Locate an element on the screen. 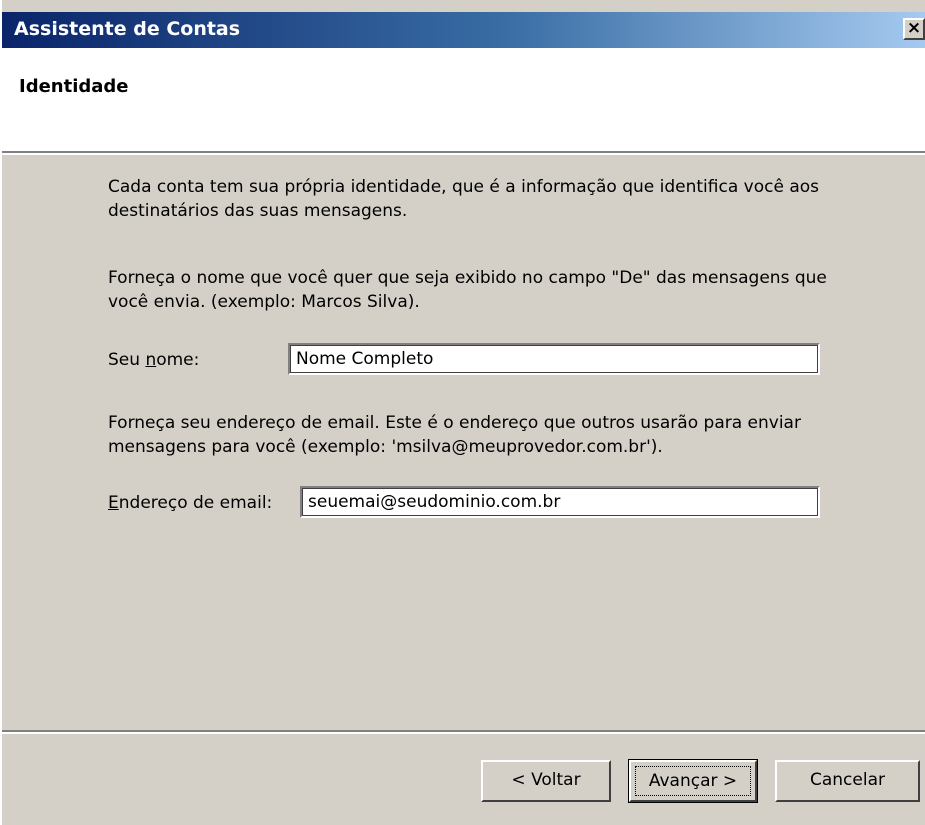 The height and width of the screenshot is (825, 925). email-input: seuemai@seudominio.com.br is located at coordinates (560, 502).